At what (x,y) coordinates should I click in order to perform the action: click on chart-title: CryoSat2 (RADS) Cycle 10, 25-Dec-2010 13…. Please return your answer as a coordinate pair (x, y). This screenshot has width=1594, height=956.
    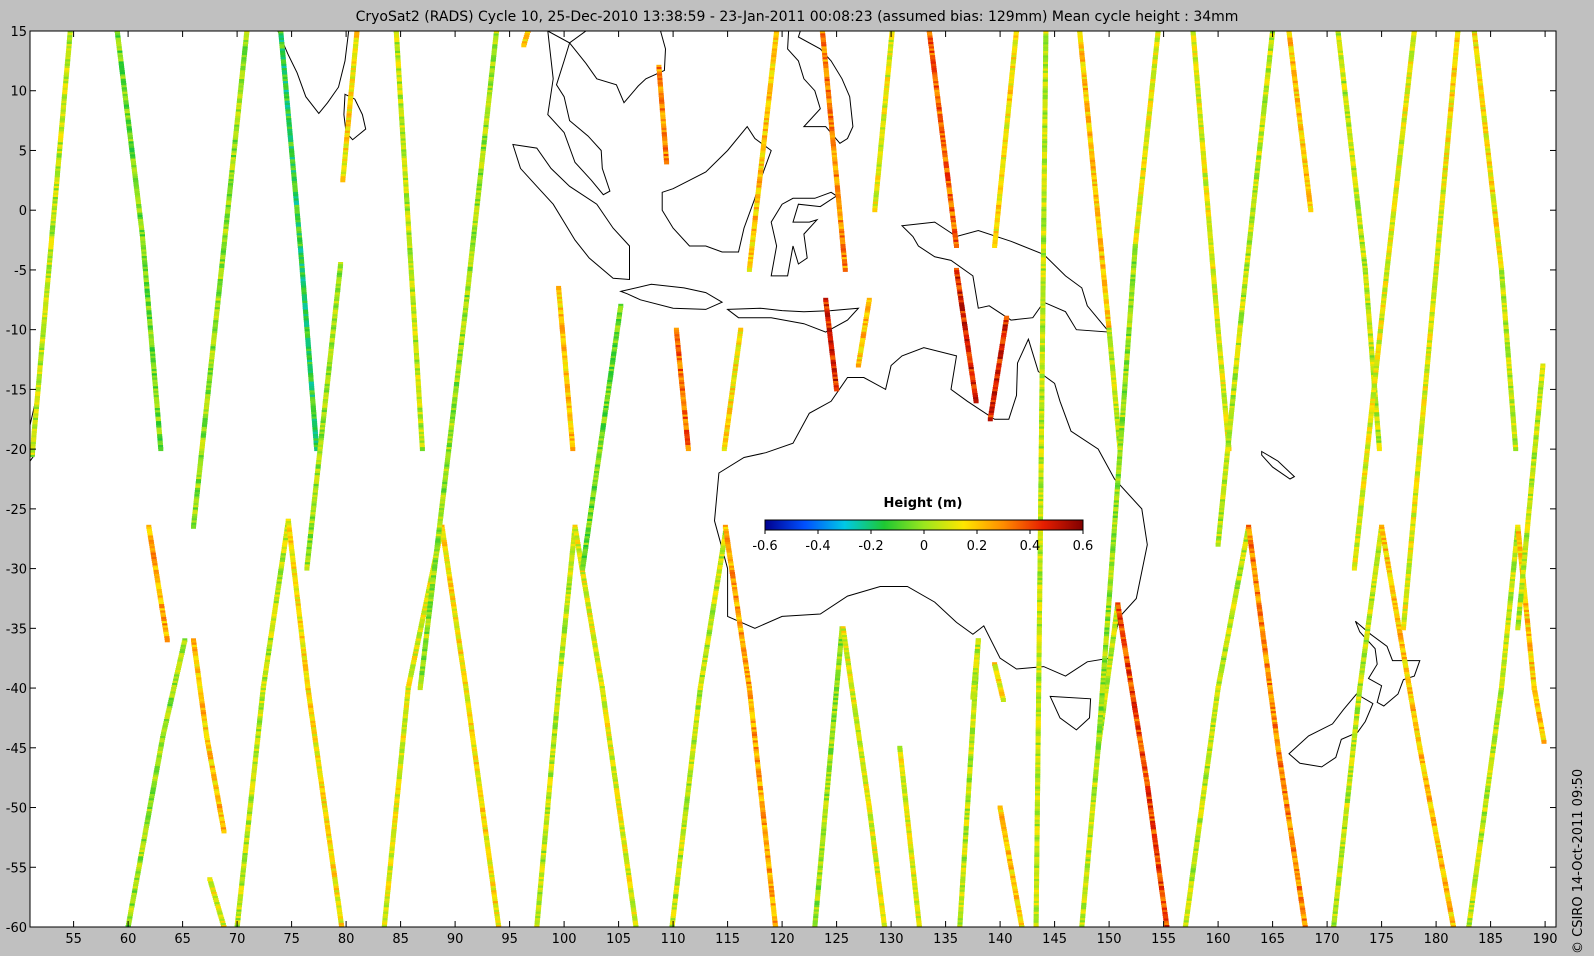
    Looking at the image, I should click on (797, 17).